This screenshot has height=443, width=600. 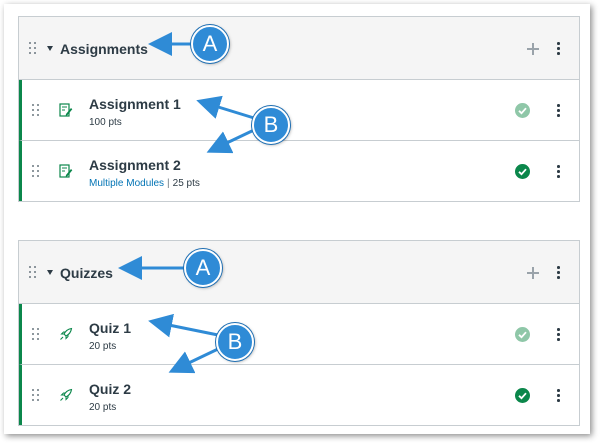 What do you see at coordinates (135, 104) in the screenshot?
I see `item-title: Assignment 1` at bounding box center [135, 104].